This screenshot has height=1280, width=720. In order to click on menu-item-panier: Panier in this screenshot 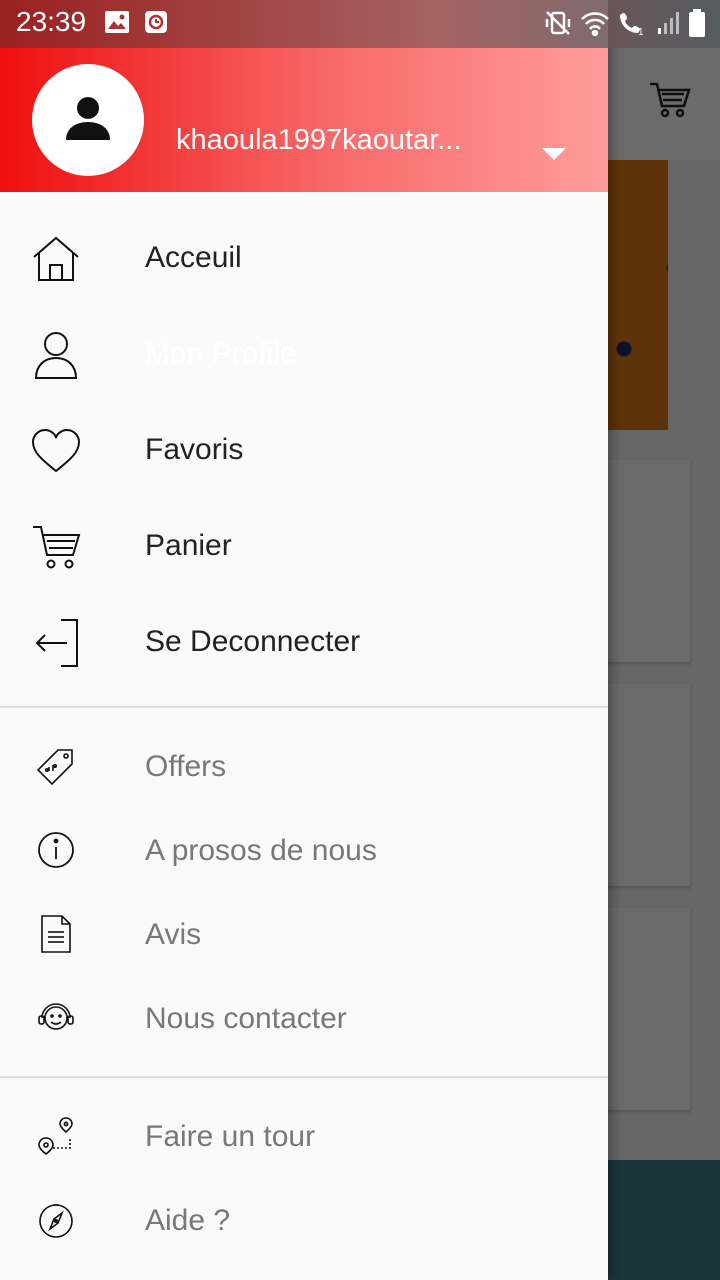, I will do `click(304, 547)`.